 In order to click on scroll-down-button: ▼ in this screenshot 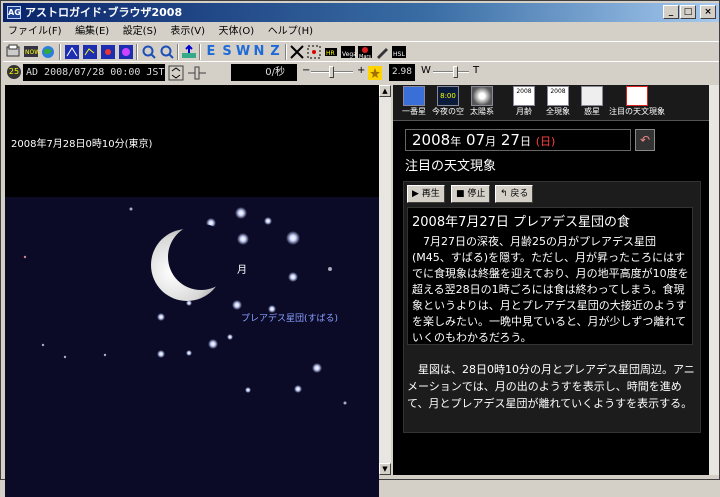, I will do `click(385, 469)`.